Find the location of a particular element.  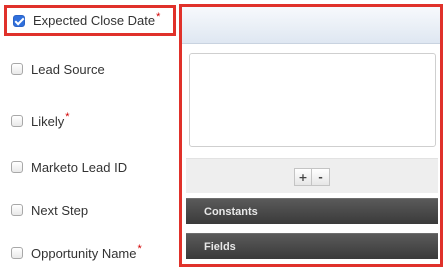

operator-buttons: + - is located at coordinates (312, 177).